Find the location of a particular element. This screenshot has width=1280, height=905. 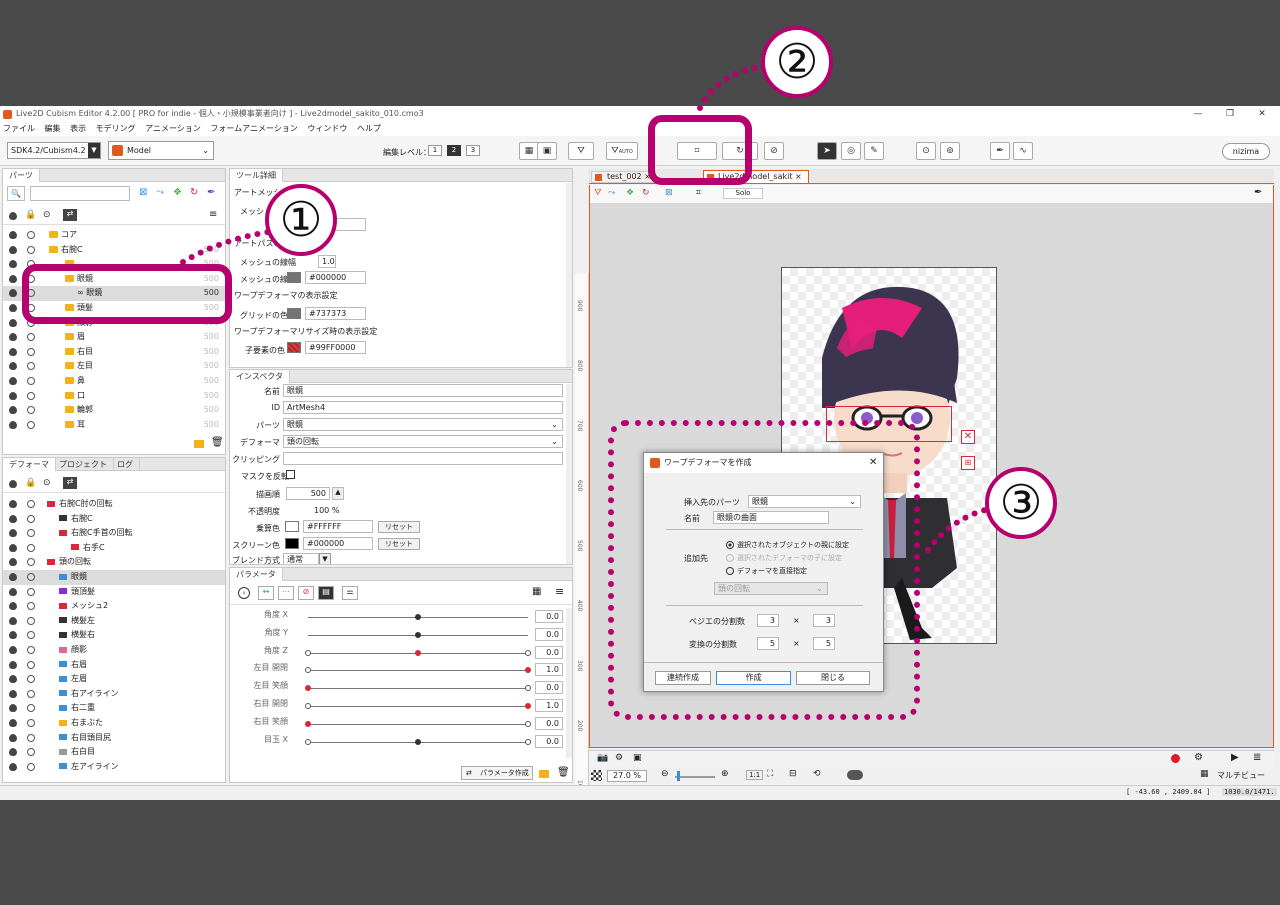

annotation-1: ① is located at coordinates (301, 220).